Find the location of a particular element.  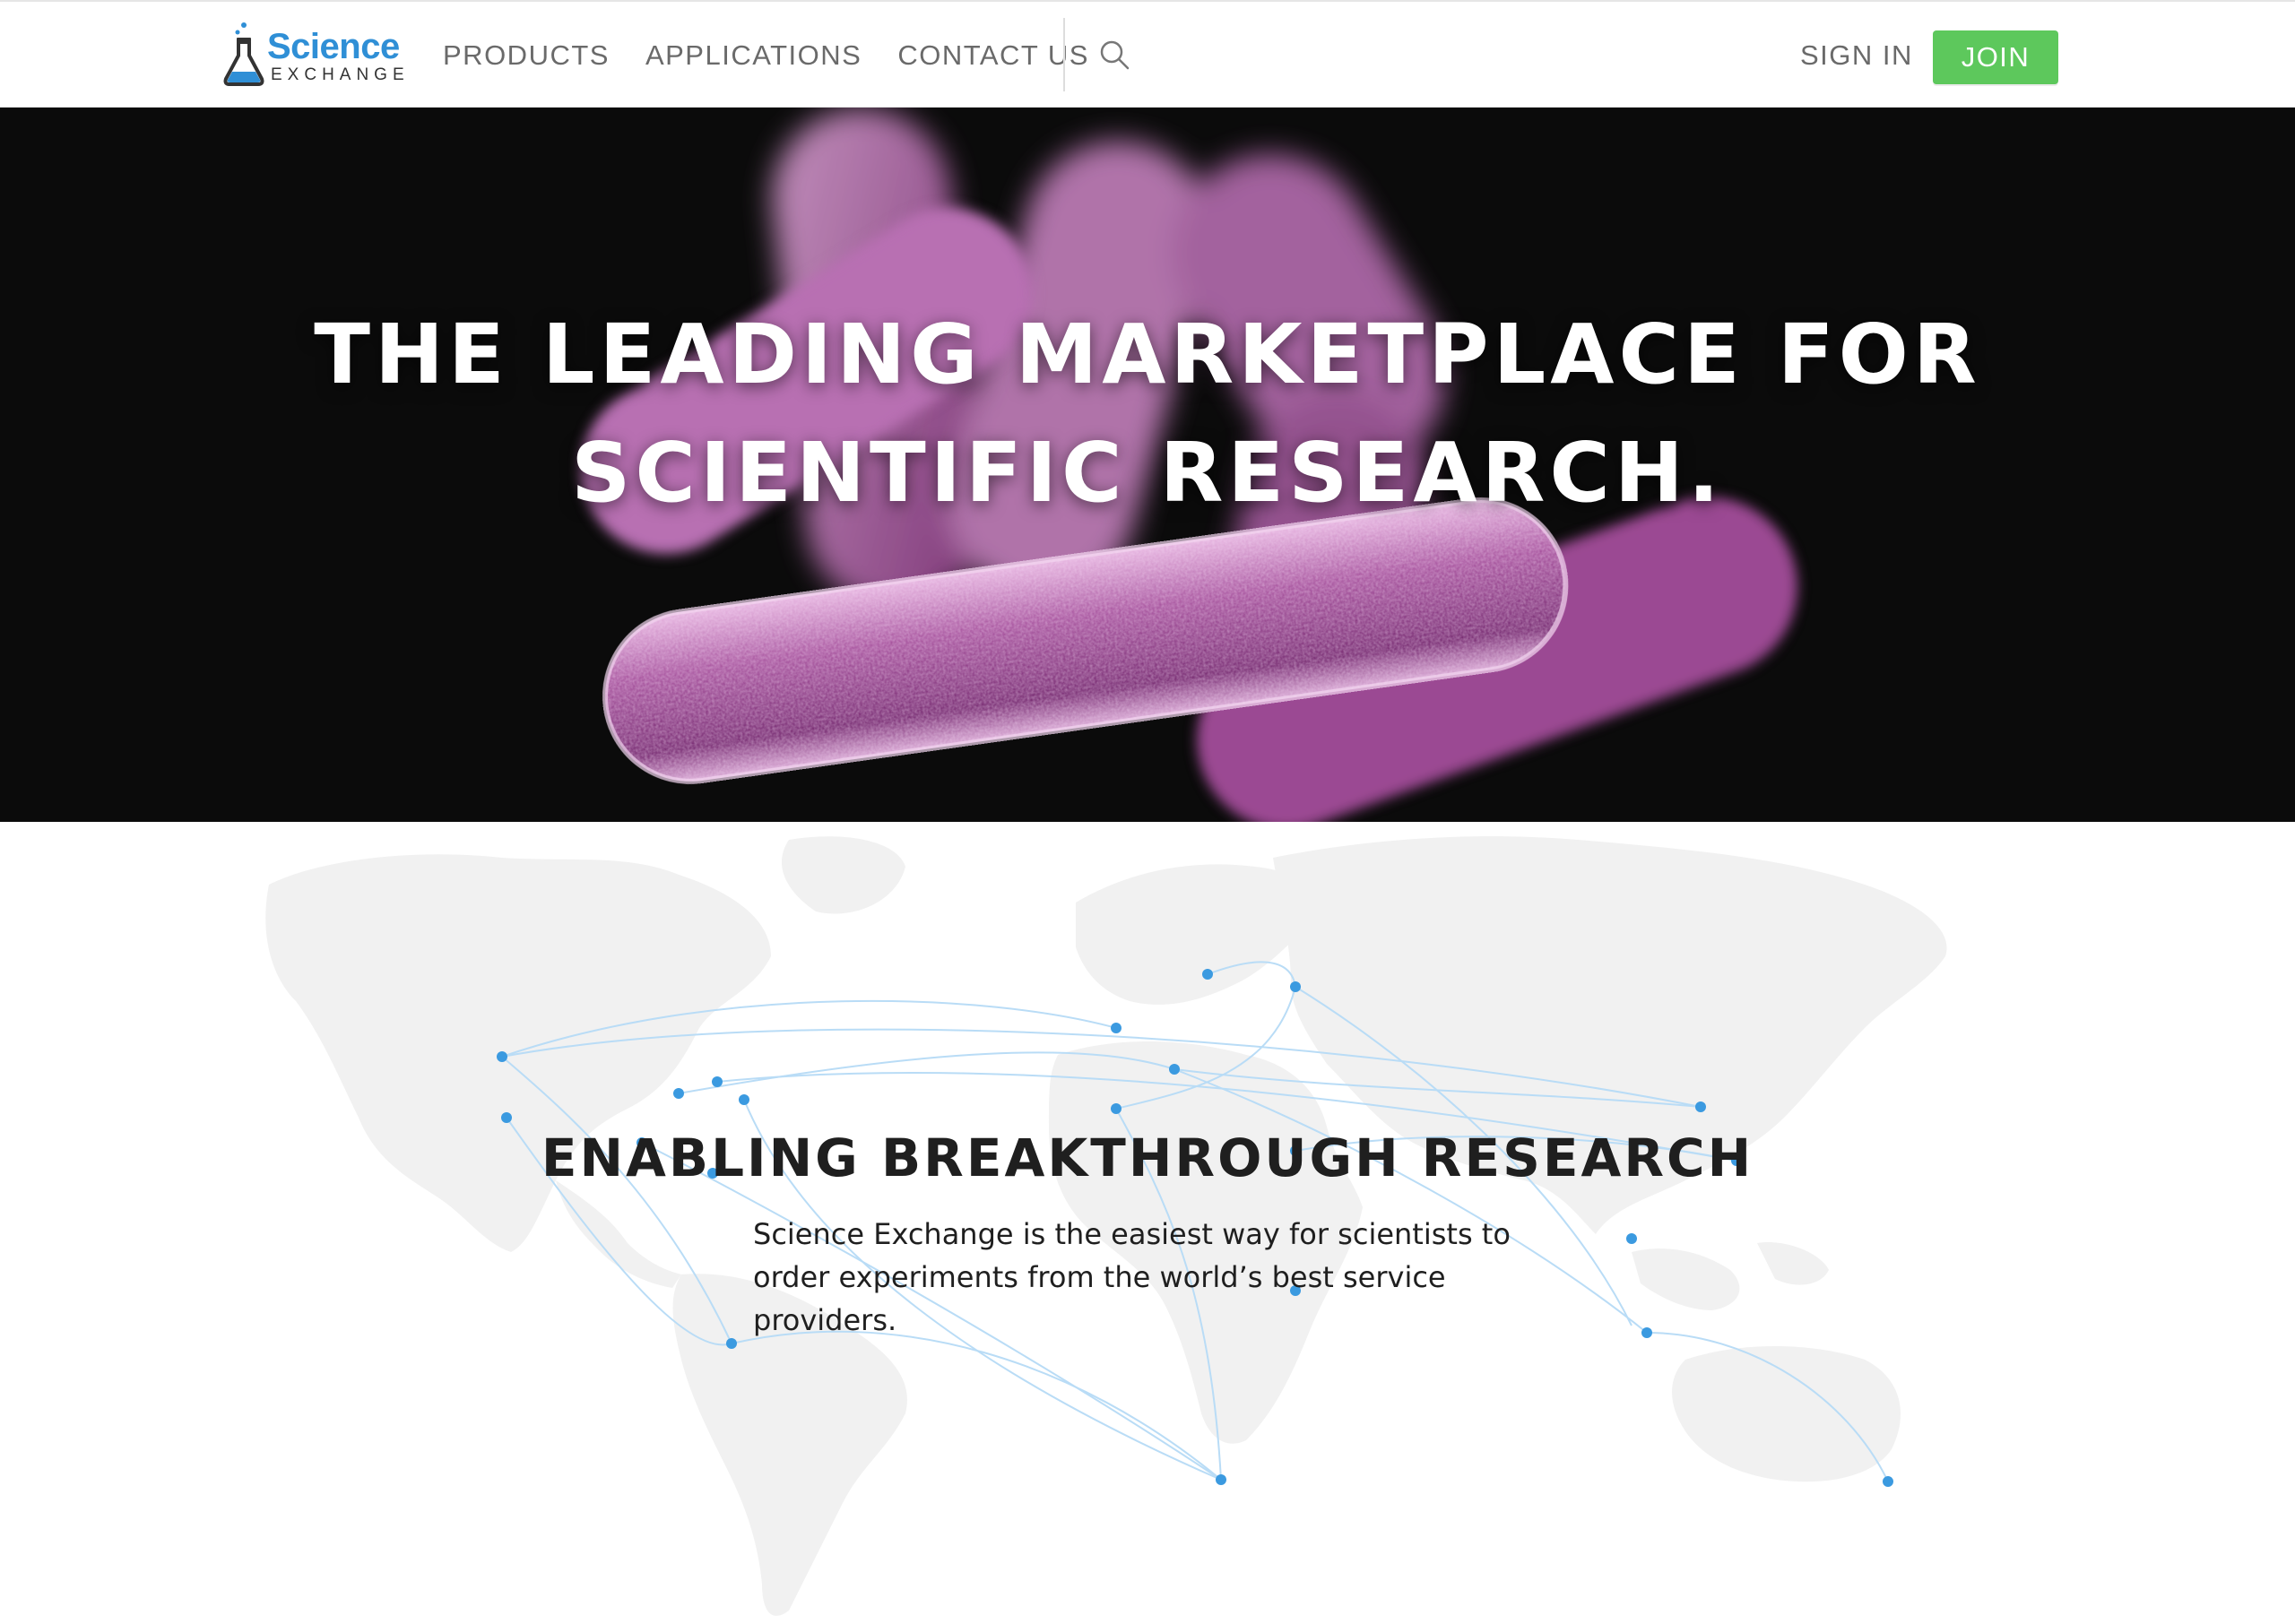

logo-word-exchange: EXCHANGE is located at coordinates (340, 75).